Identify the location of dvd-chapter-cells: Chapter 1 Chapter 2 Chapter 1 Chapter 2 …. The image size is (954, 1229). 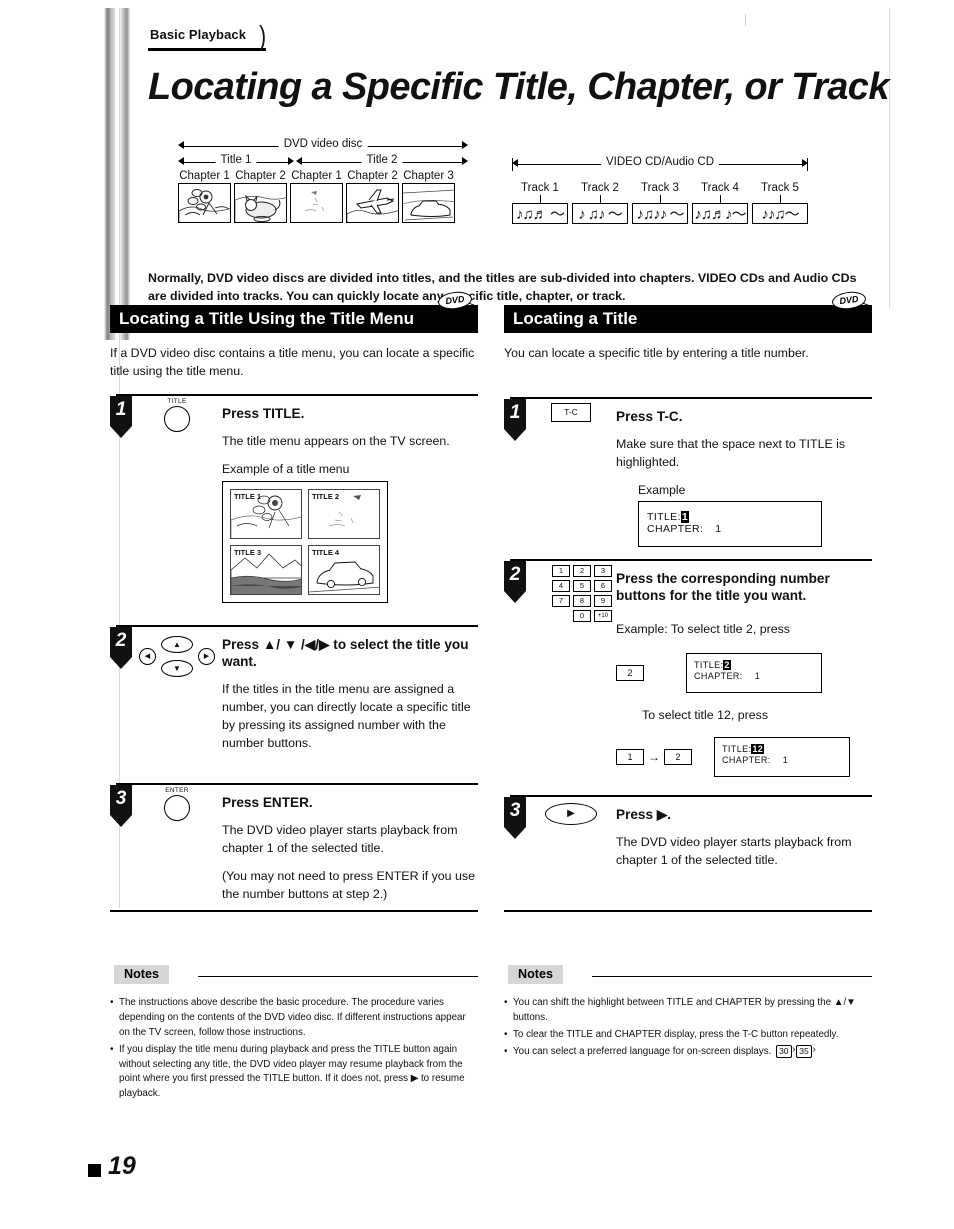
(323, 196).